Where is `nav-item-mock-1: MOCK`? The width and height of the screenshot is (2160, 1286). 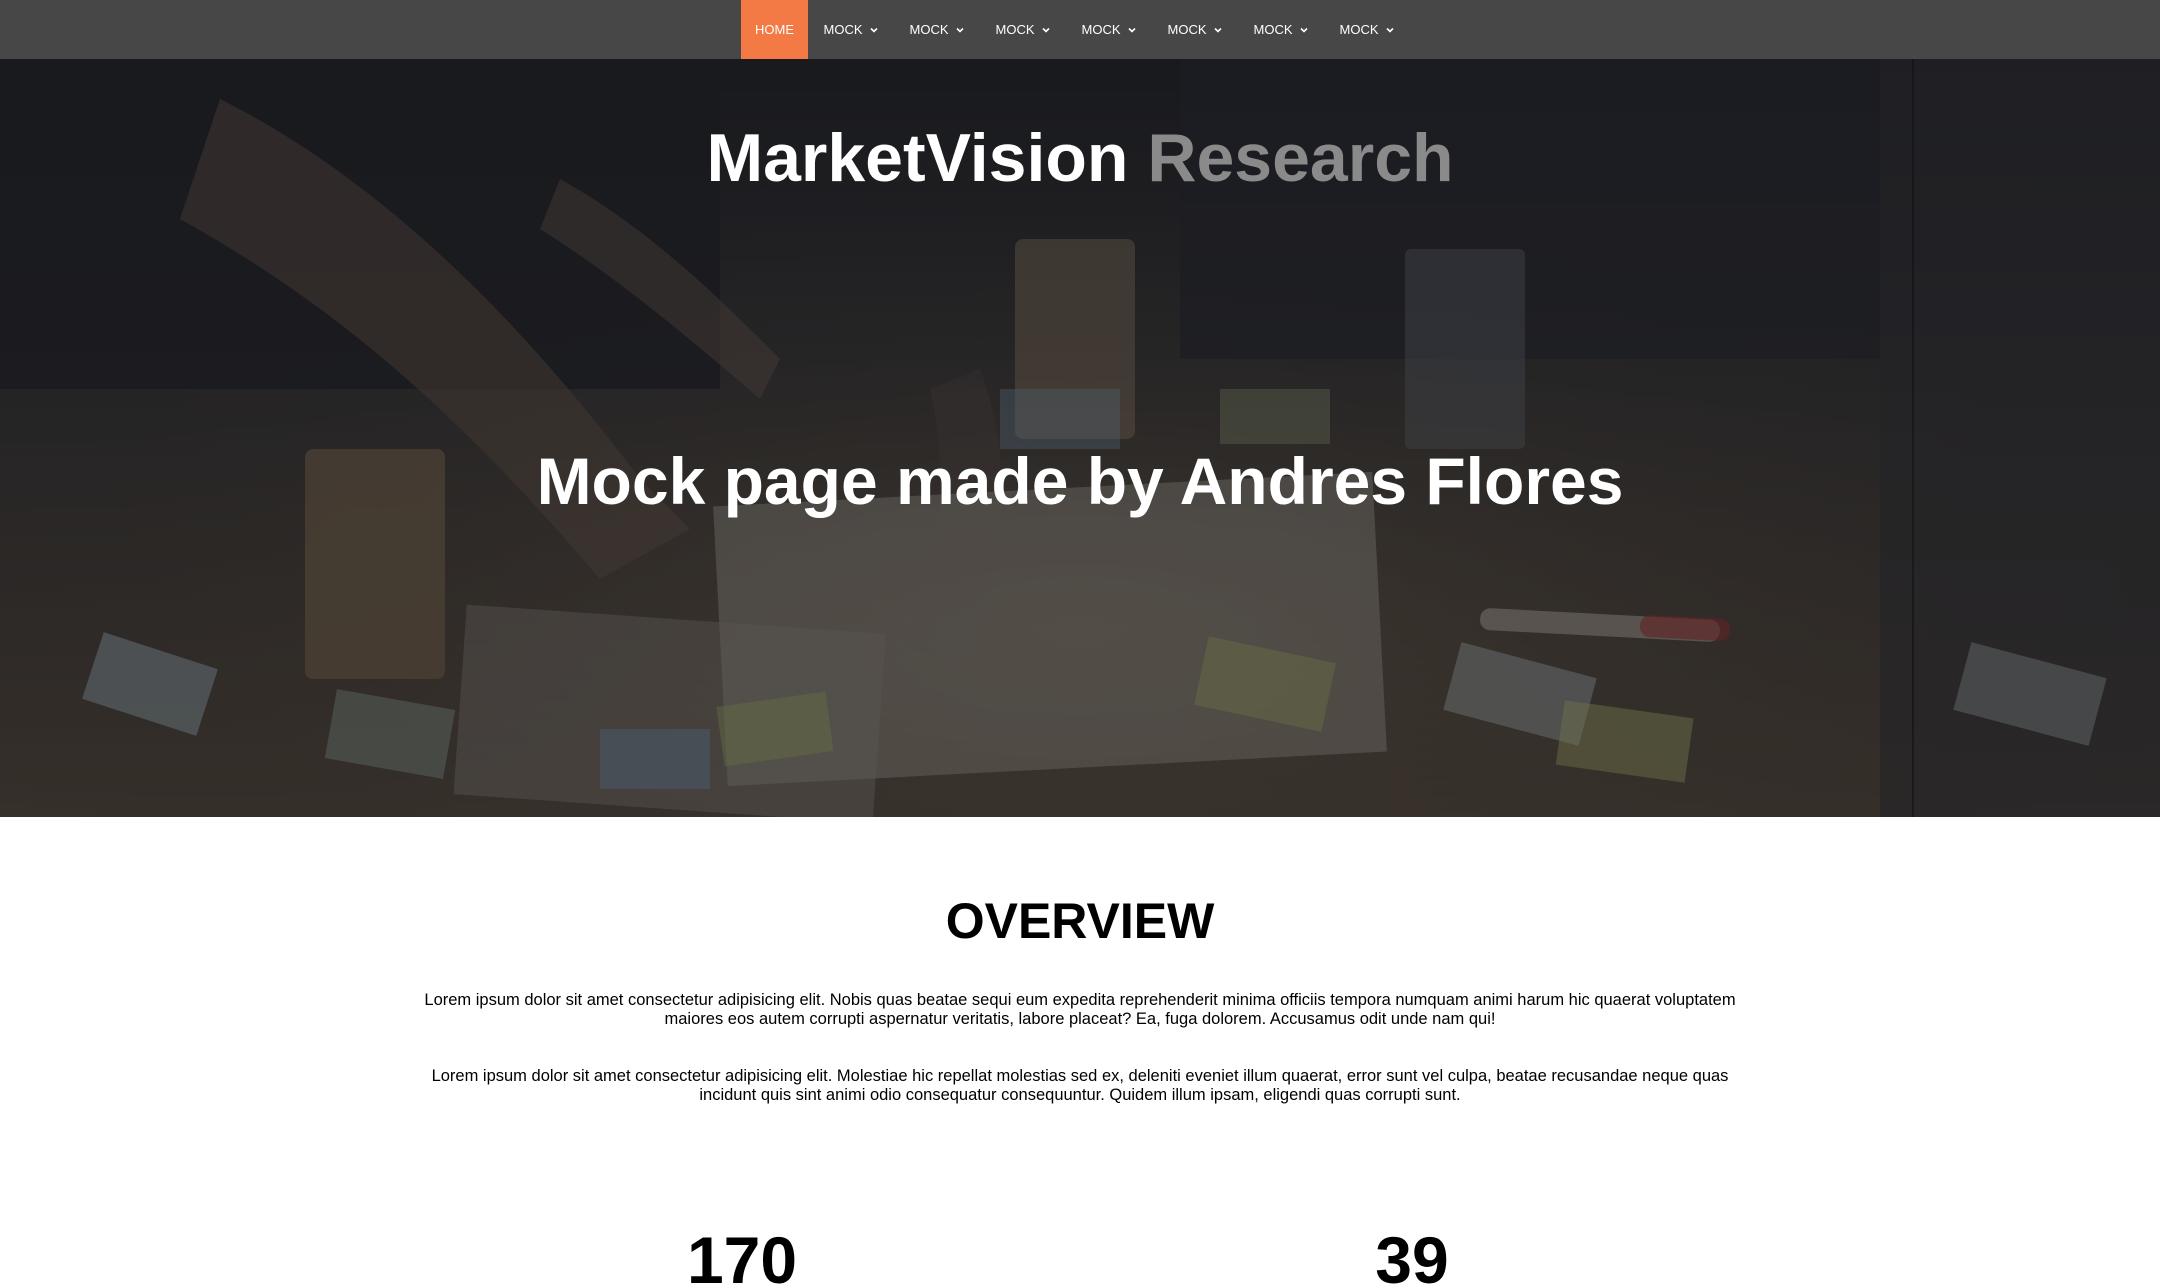 nav-item-mock-1: MOCK is located at coordinates (851, 29).